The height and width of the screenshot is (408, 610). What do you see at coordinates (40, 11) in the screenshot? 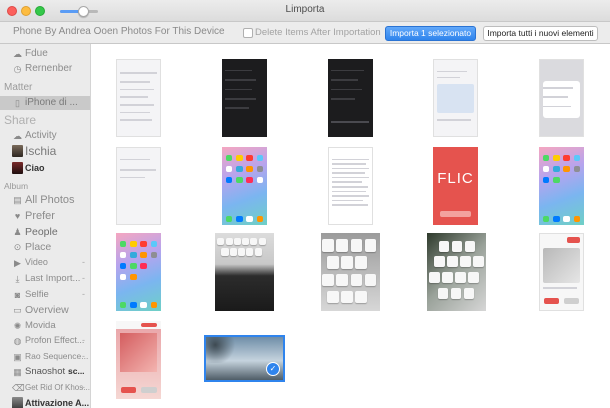
I see `zoom-window-button` at bounding box center [40, 11].